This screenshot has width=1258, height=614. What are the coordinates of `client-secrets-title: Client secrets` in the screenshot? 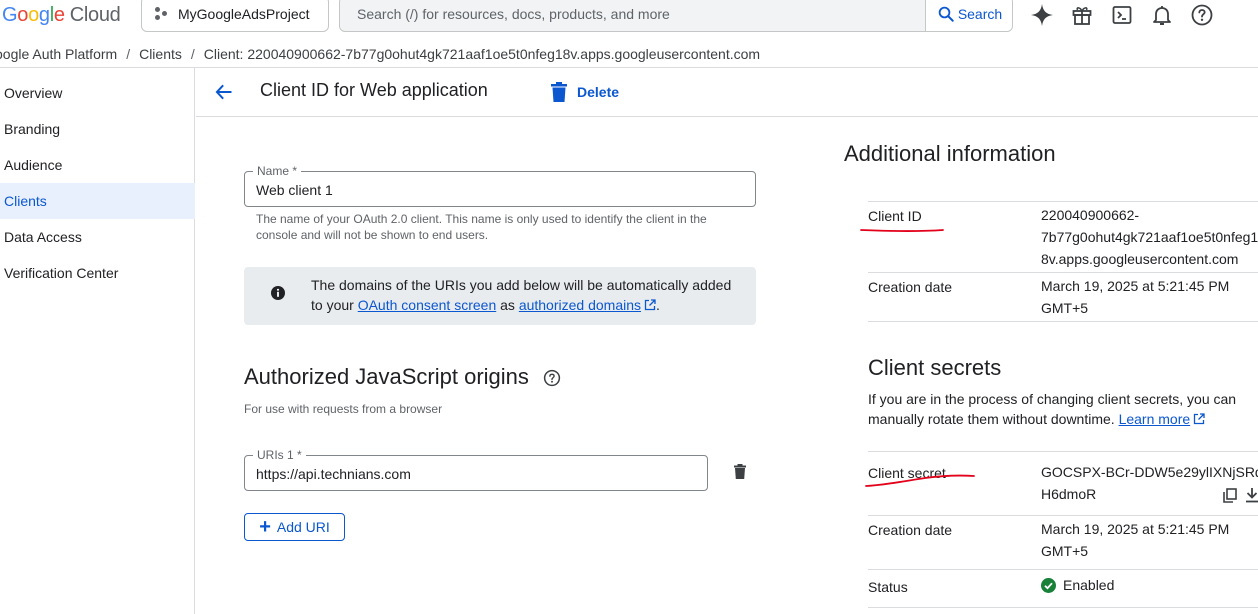 It's located at (935, 367).